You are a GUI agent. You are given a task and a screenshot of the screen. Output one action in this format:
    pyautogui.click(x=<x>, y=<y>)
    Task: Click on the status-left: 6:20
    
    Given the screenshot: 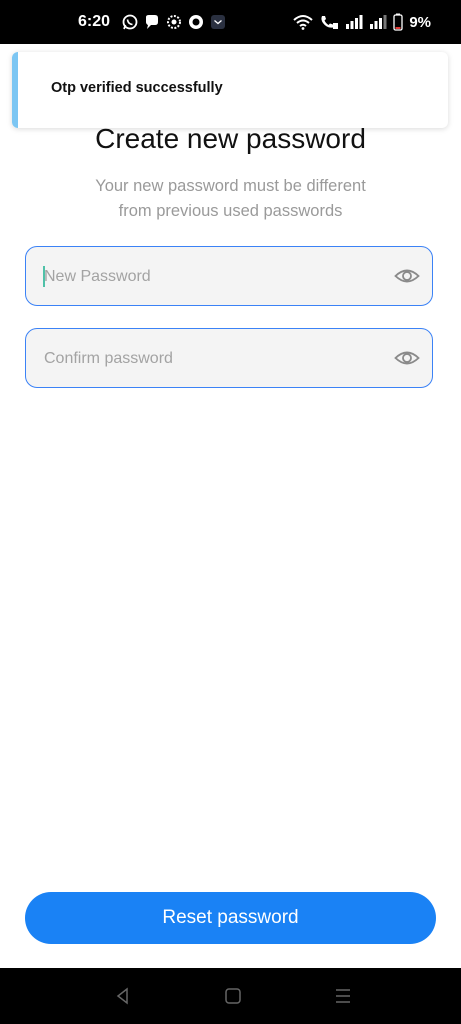 What is the action you would take?
    pyautogui.click(x=152, y=22)
    